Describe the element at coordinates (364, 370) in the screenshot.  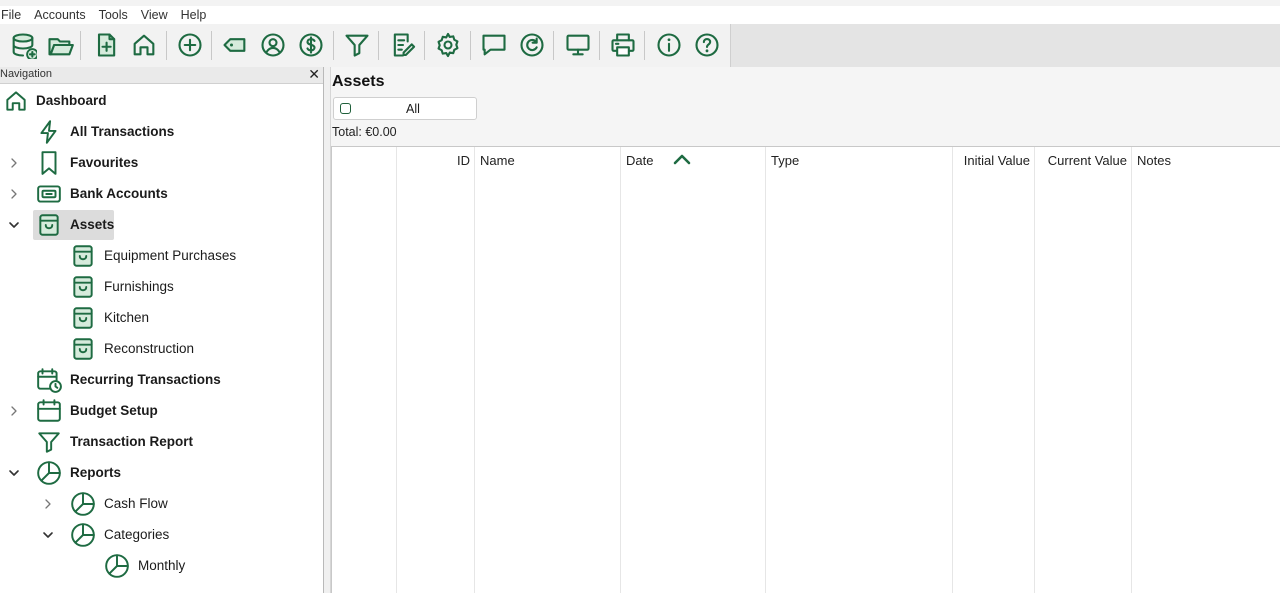
I see `column-select` at that location.